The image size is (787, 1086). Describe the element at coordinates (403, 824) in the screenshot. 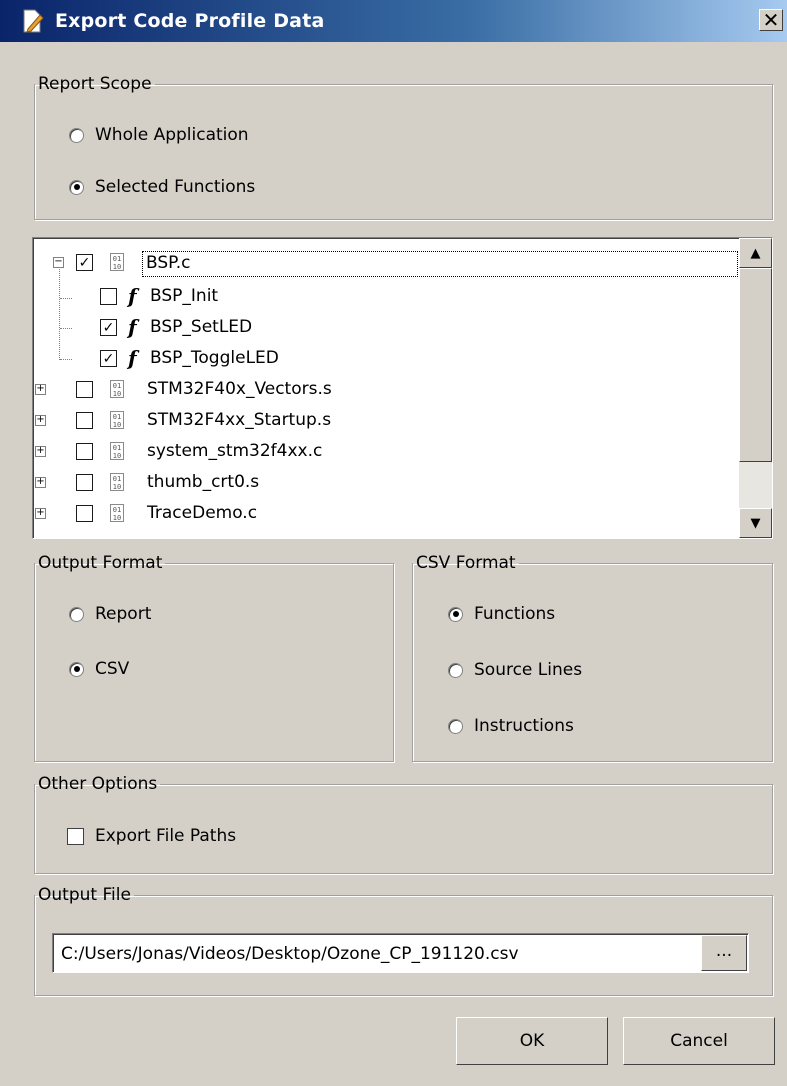

I see `other-options-group: Other Options` at that location.